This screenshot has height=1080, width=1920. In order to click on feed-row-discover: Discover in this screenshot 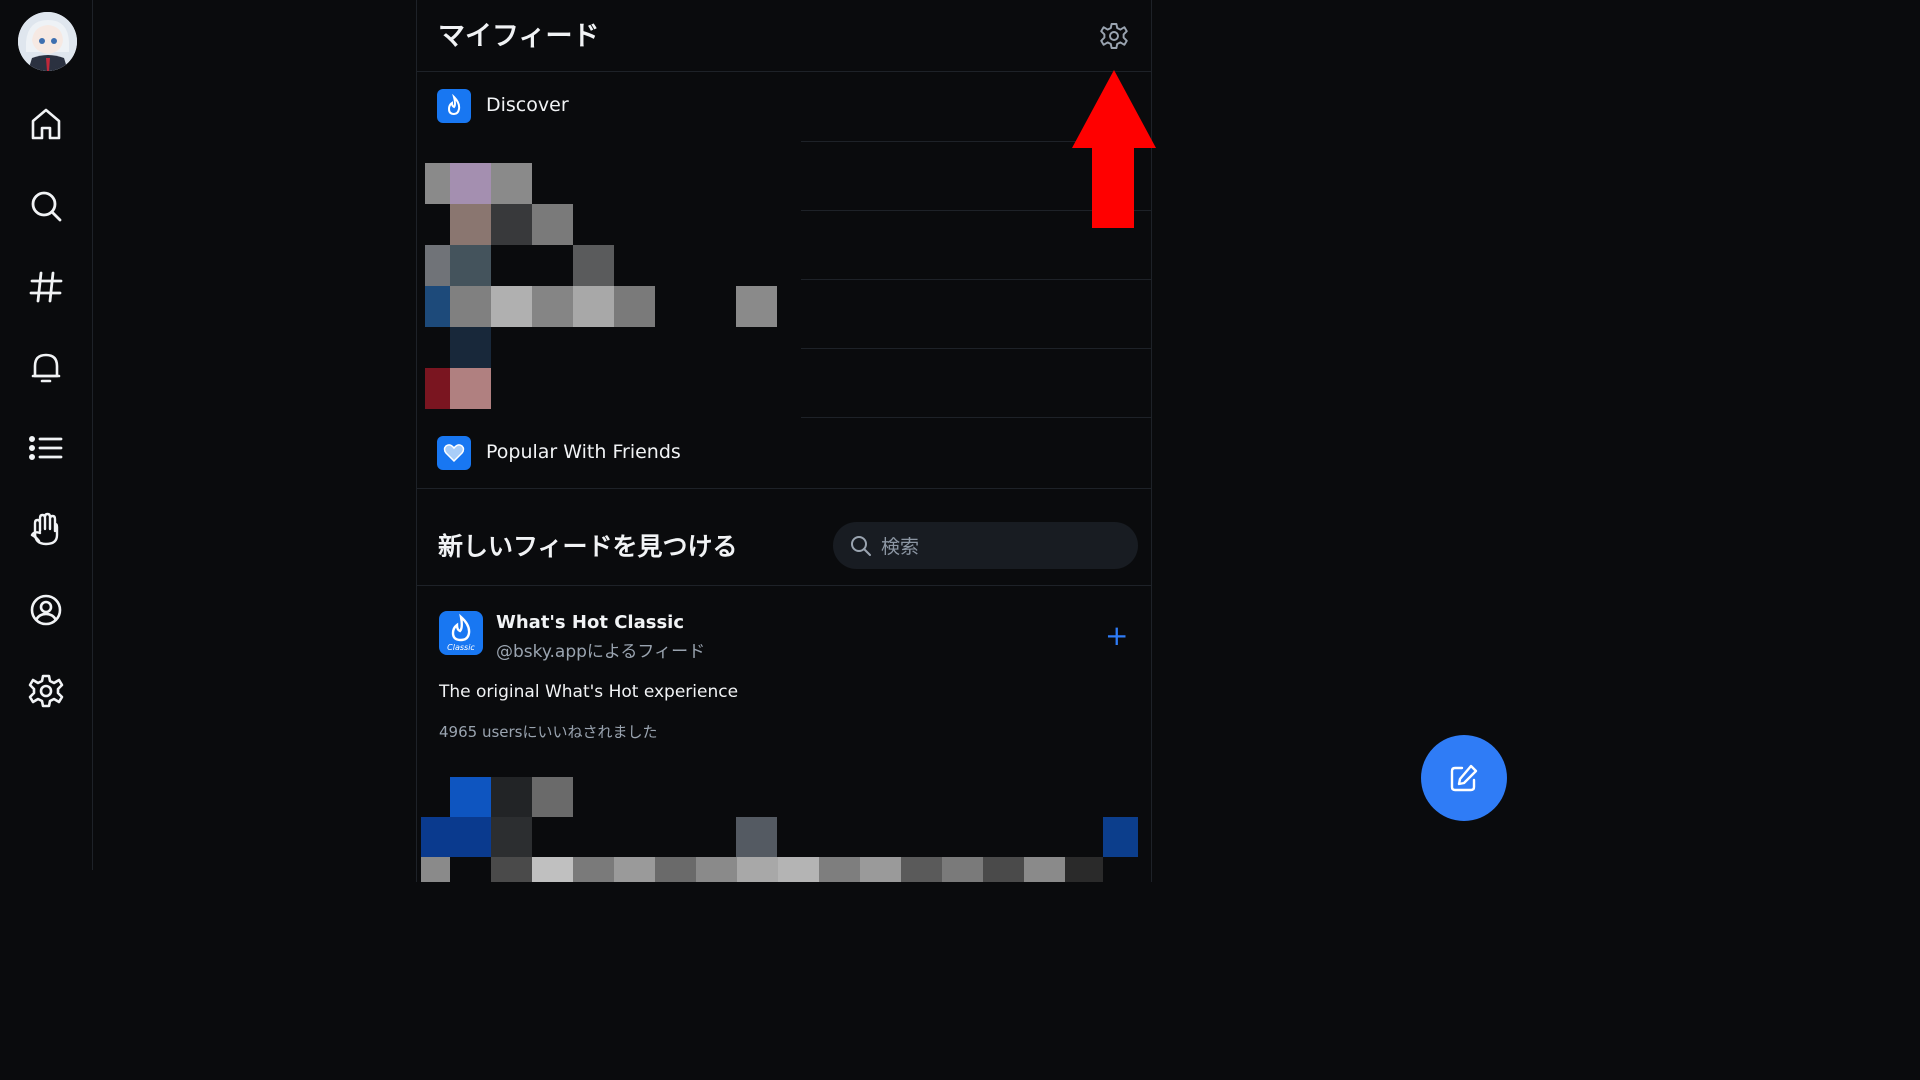, I will do `click(784, 107)`.